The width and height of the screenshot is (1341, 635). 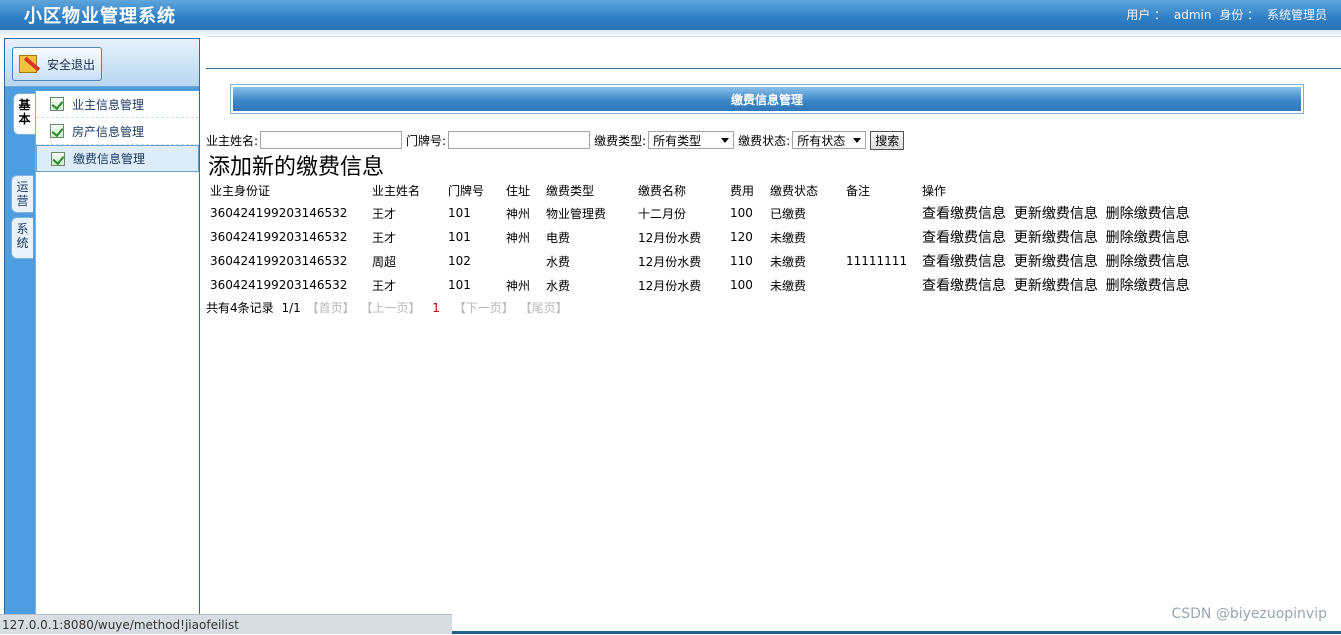 What do you see at coordinates (858, 190) in the screenshot?
I see `col-note: 备注` at bounding box center [858, 190].